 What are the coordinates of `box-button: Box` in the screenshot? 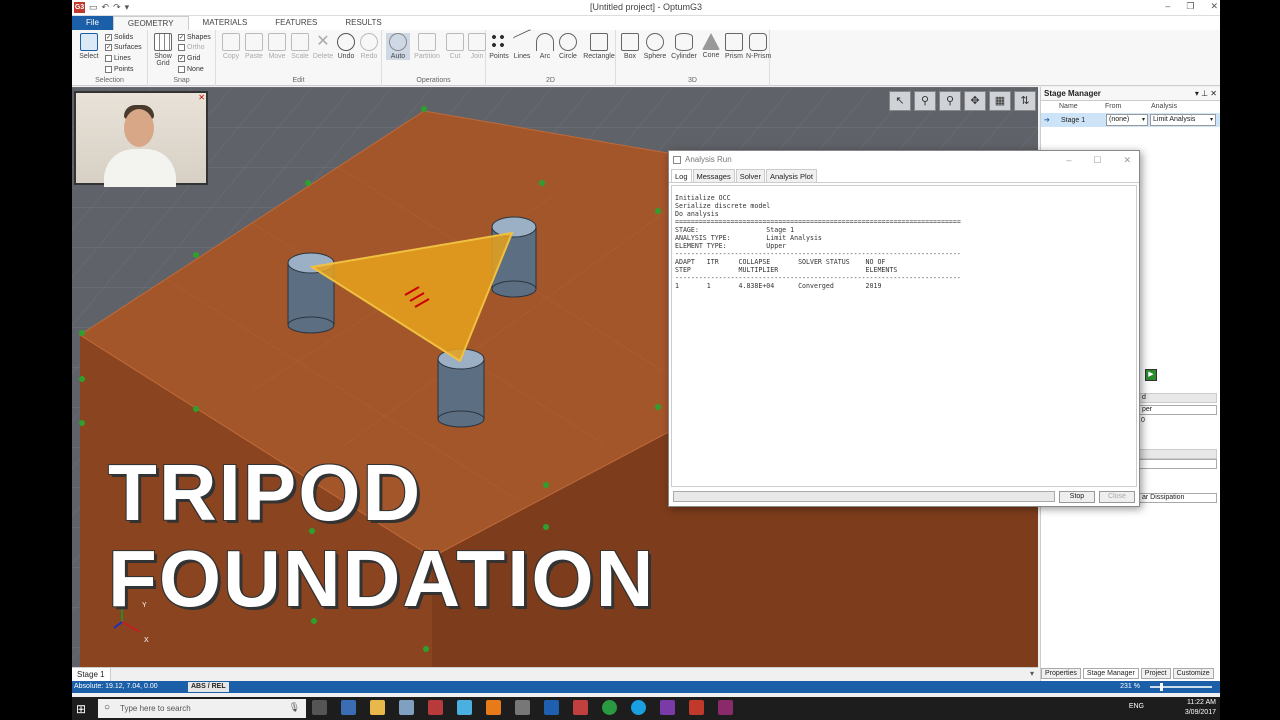 It's located at (630, 46).